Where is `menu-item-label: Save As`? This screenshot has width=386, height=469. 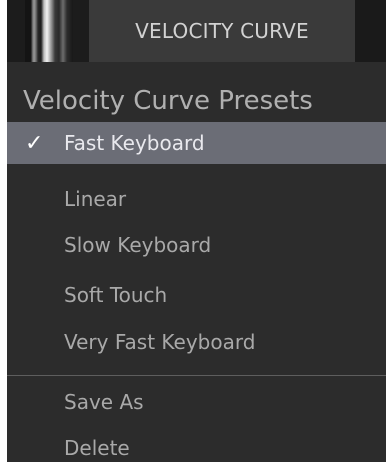 menu-item-label: Save As is located at coordinates (104, 402).